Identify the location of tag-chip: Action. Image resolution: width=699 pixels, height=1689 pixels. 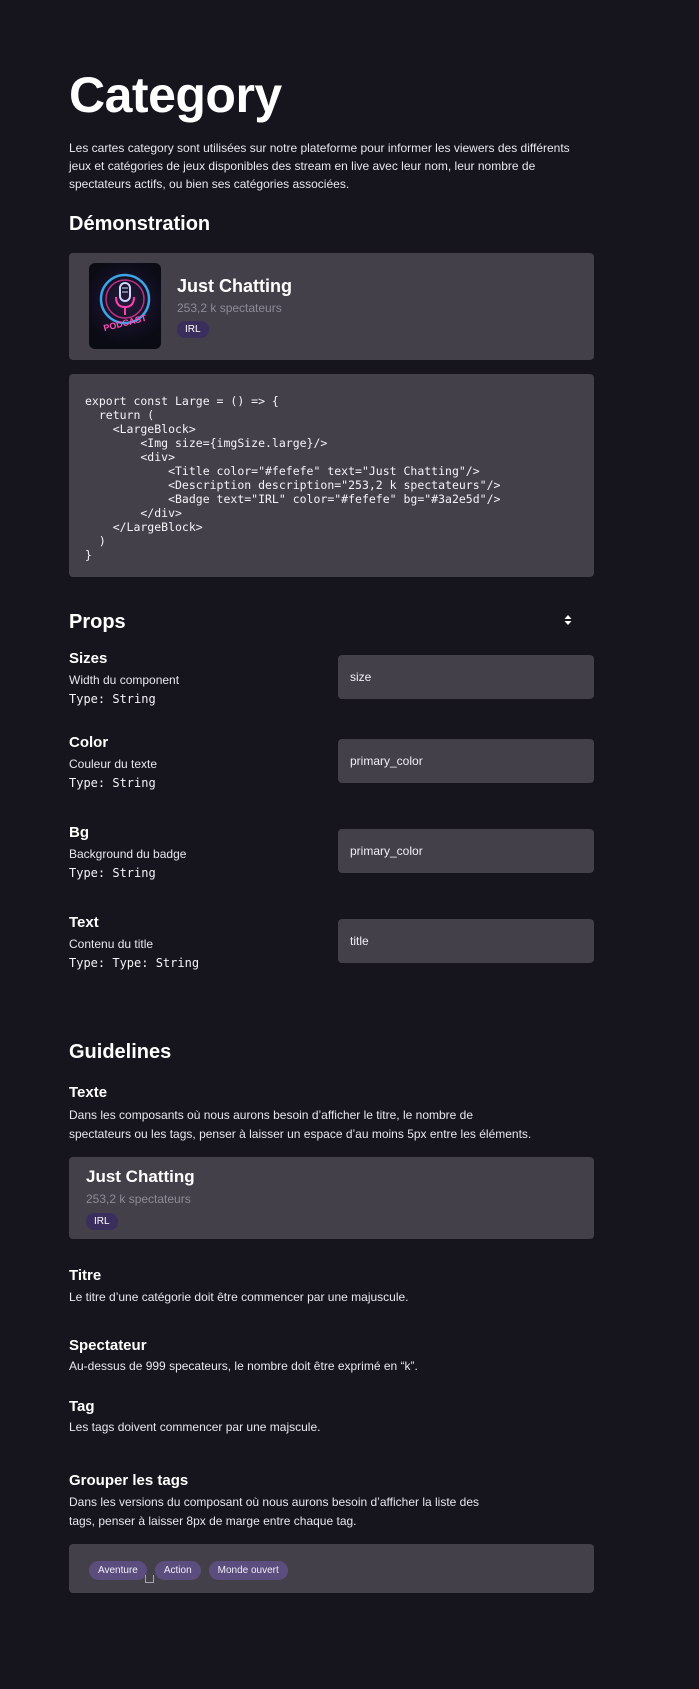
(177, 1570).